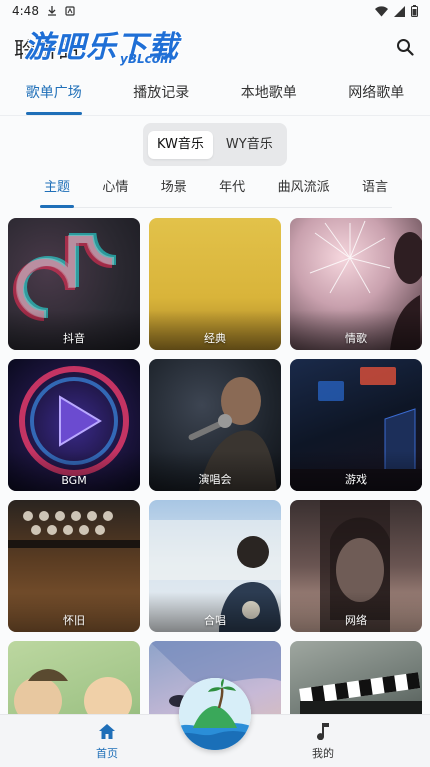  What do you see at coordinates (162, 93) in the screenshot?
I see `tab-play-history: 播放记录` at bounding box center [162, 93].